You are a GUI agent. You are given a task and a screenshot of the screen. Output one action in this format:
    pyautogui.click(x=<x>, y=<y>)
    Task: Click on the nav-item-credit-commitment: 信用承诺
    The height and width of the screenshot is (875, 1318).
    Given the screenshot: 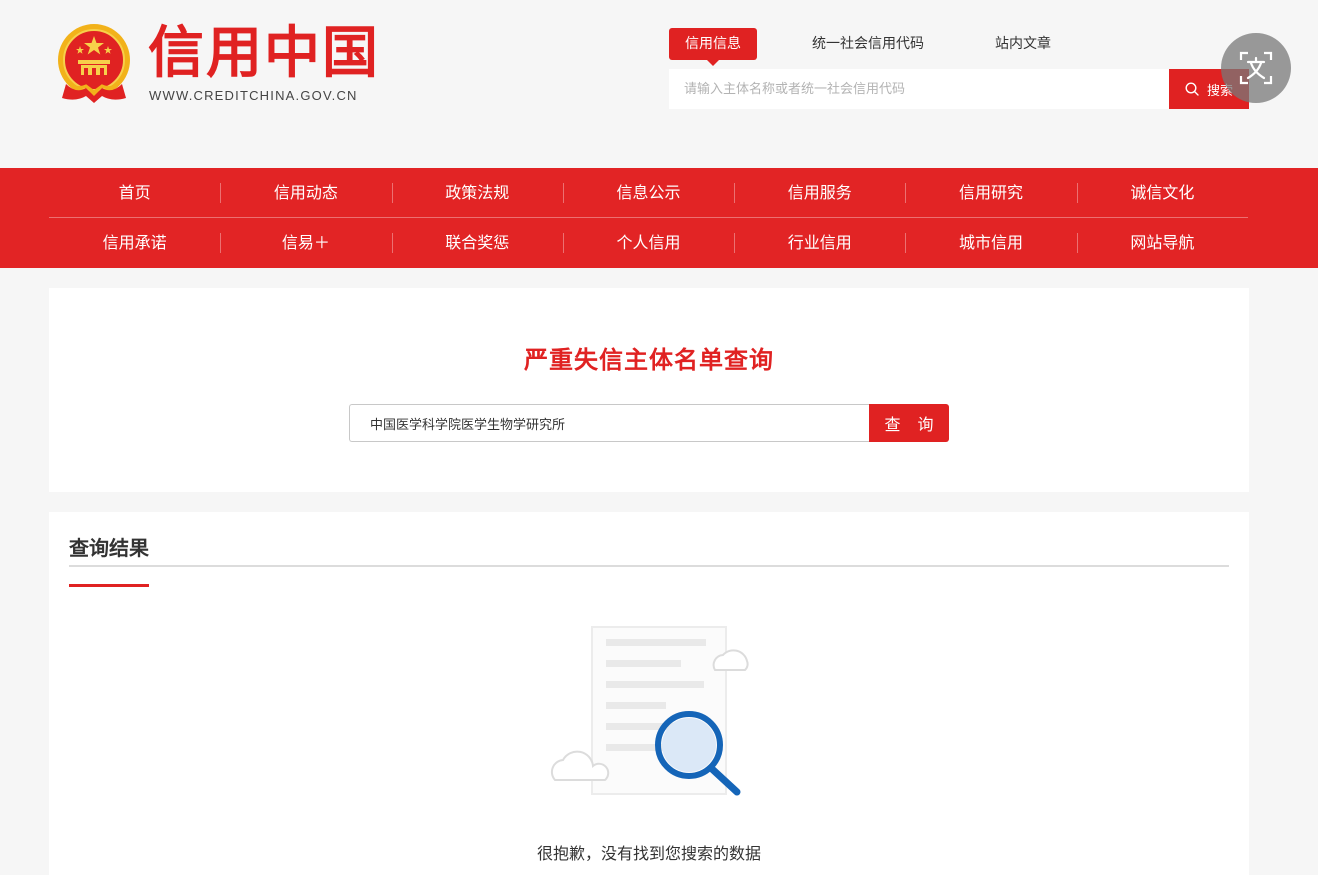 What is the action you would take?
    pyautogui.click(x=134, y=243)
    